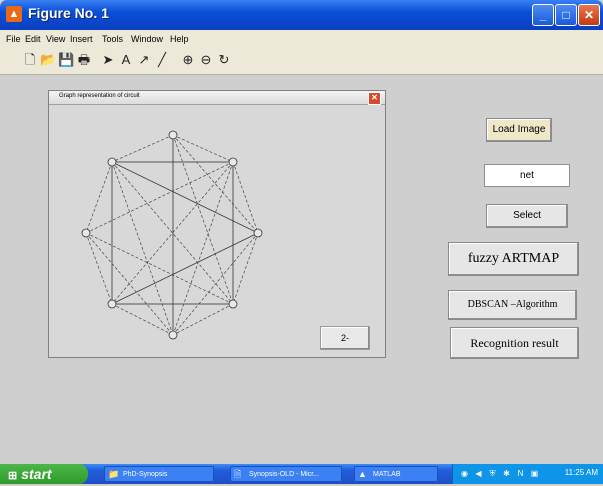 This screenshot has width=603, height=486. Describe the element at coordinates (464, 473) in the screenshot. I see `network-icon: ◉` at that location.